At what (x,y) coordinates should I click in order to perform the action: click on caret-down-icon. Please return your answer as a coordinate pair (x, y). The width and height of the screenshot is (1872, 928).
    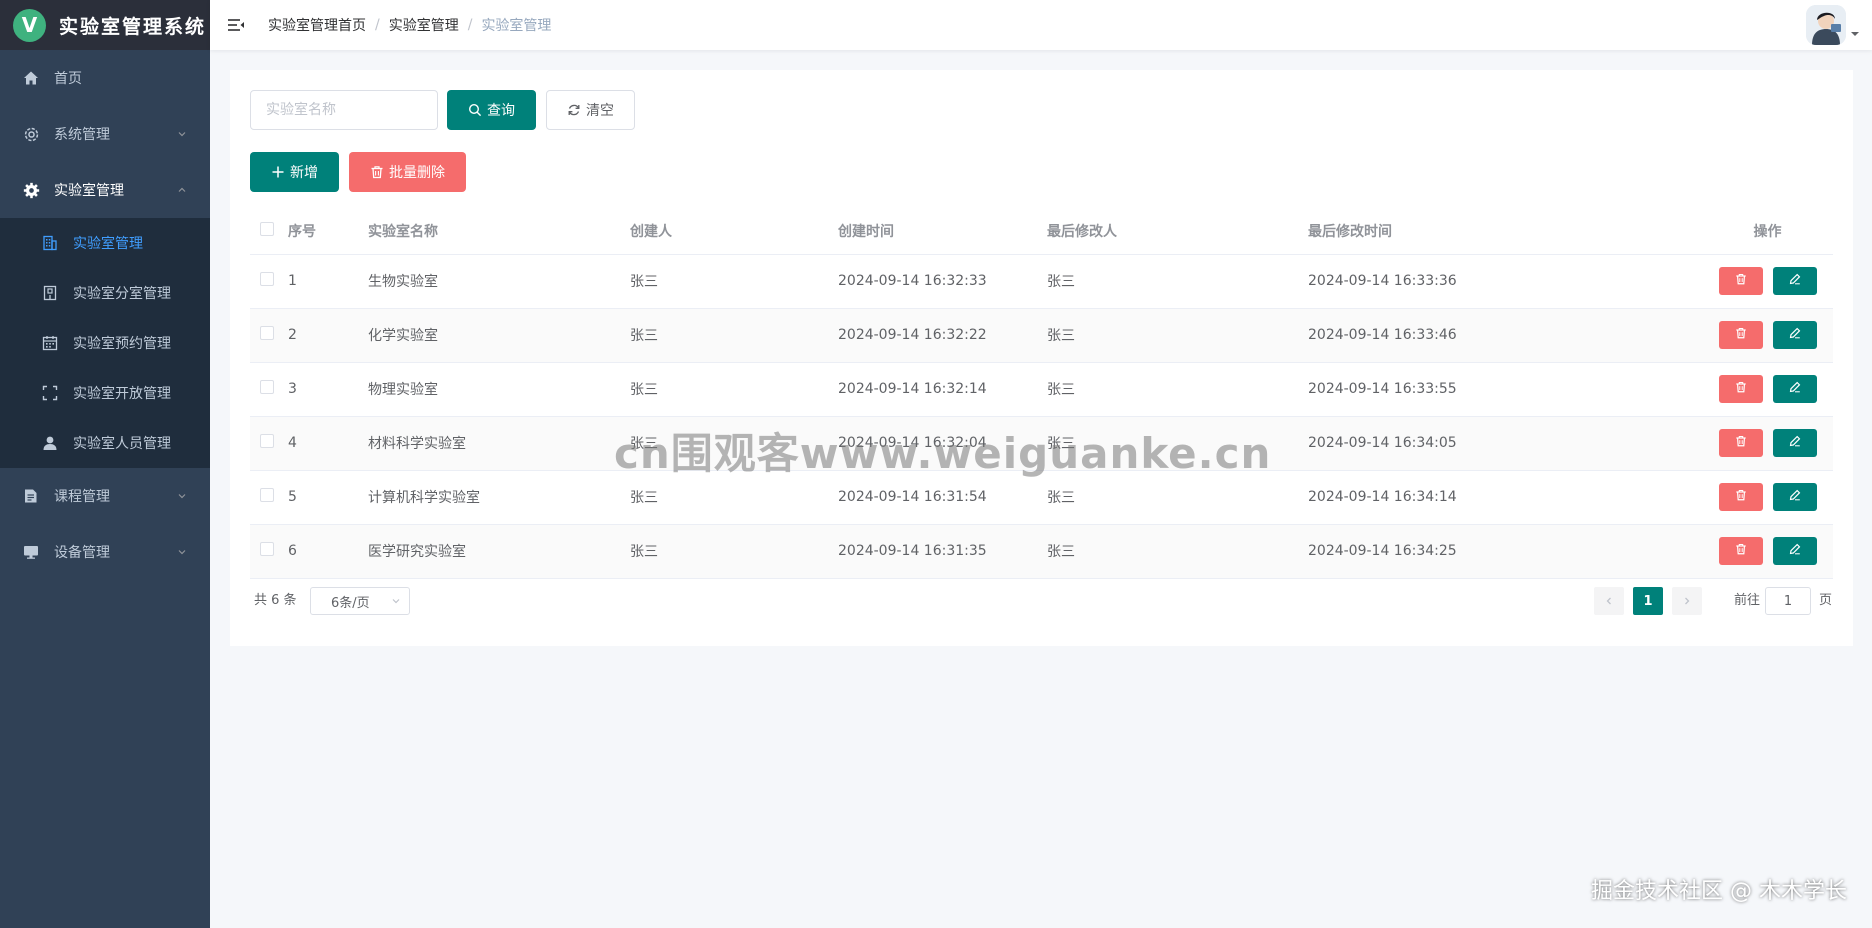
    Looking at the image, I should click on (1855, 34).